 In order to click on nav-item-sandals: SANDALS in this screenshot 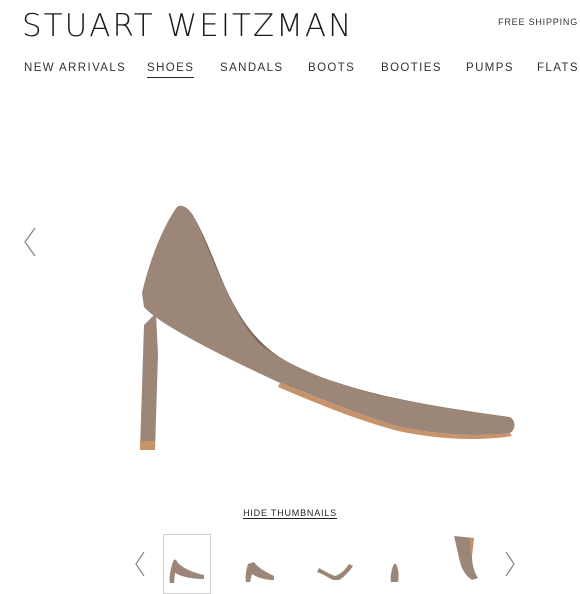, I will do `click(252, 68)`.